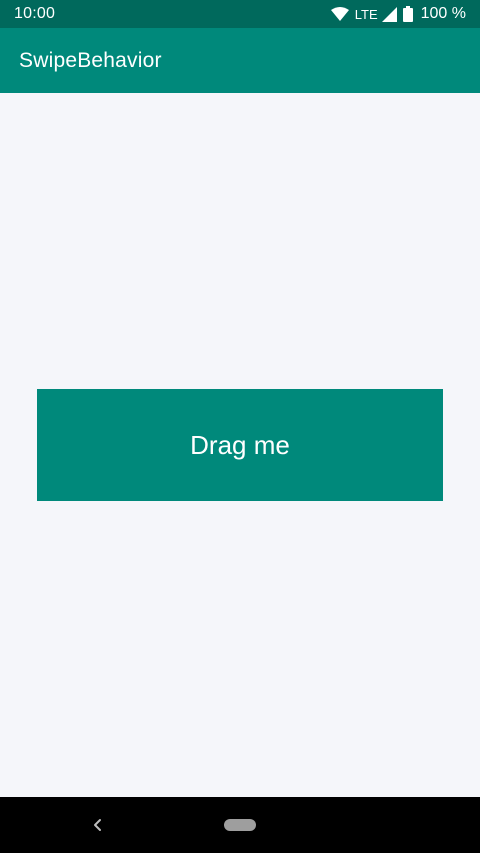 The image size is (480, 853). What do you see at coordinates (407, 14) in the screenshot?
I see `battery-icon` at bounding box center [407, 14].